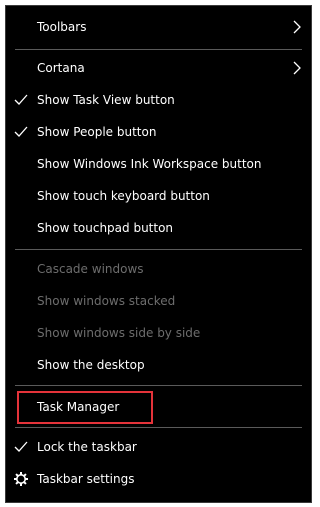  Describe the element at coordinates (105, 228) in the screenshot. I see `menu-item-label: Show touchpad button` at that location.